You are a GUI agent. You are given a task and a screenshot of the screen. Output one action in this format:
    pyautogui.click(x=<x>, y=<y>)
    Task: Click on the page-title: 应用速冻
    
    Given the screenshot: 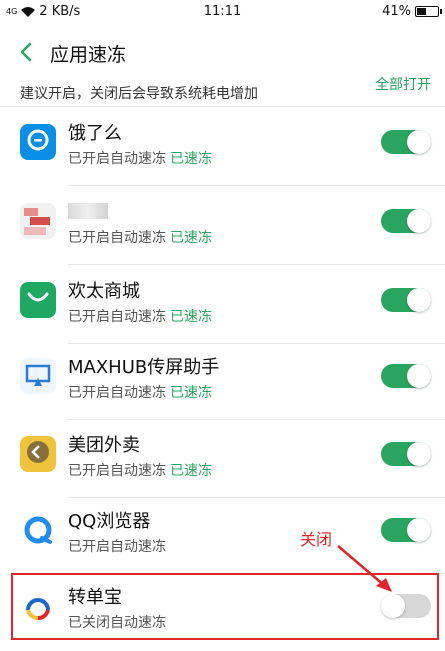 What is the action you would take?
    pyautogui.click(x=88, y=55)
    